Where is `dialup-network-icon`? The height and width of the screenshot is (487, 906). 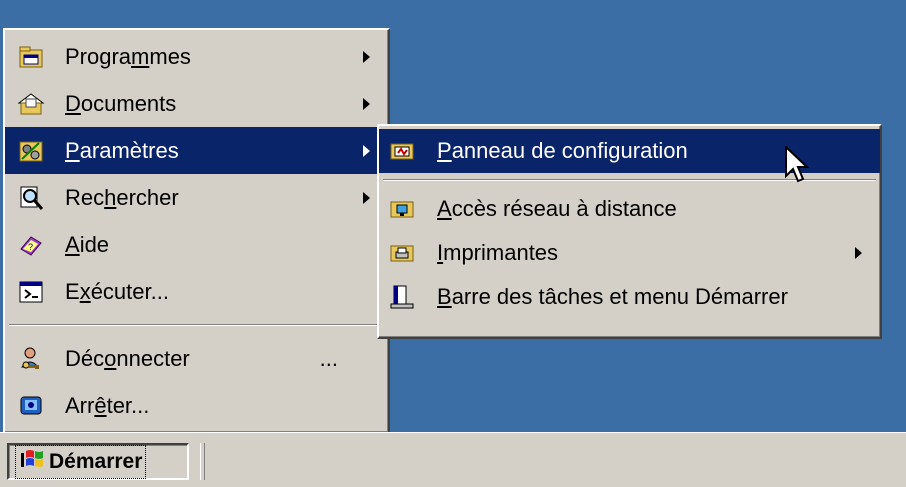
dialup-network-icon is located at coordinates (402, 209).